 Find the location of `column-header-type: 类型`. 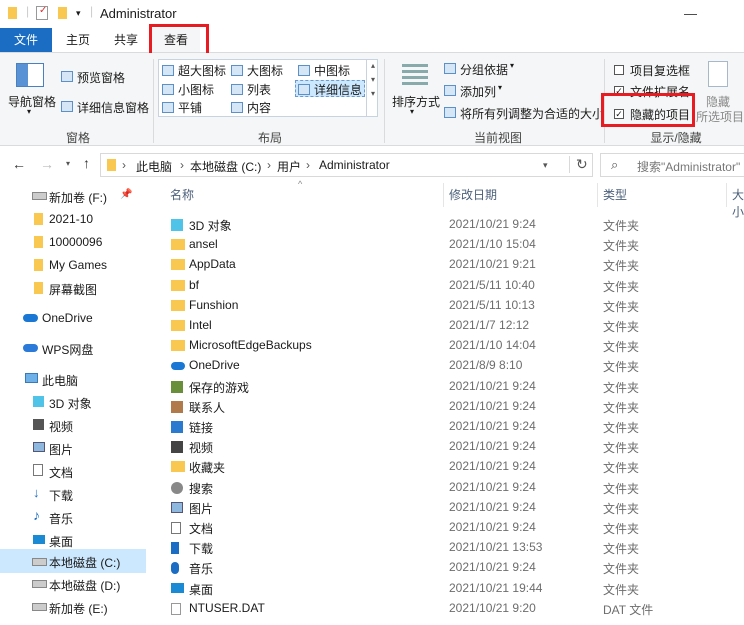

column-header-type: 类型 is located at coordinates (615, 194).